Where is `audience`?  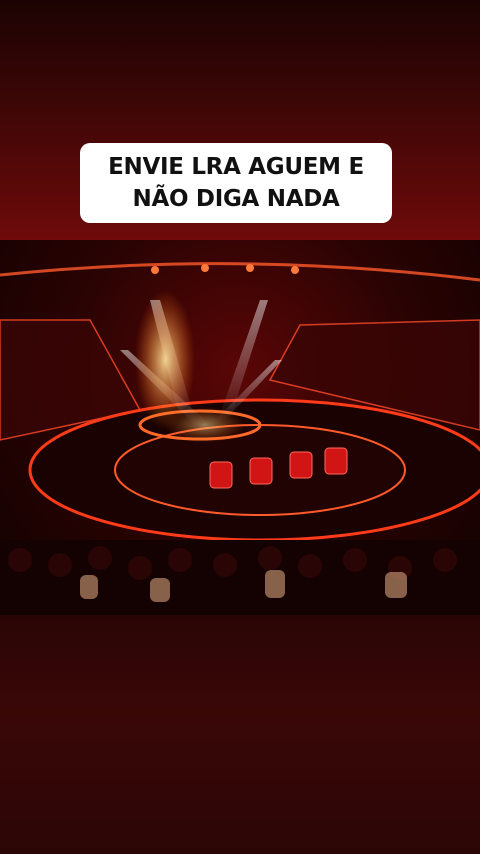 audience is located at coordinates (240, 577).